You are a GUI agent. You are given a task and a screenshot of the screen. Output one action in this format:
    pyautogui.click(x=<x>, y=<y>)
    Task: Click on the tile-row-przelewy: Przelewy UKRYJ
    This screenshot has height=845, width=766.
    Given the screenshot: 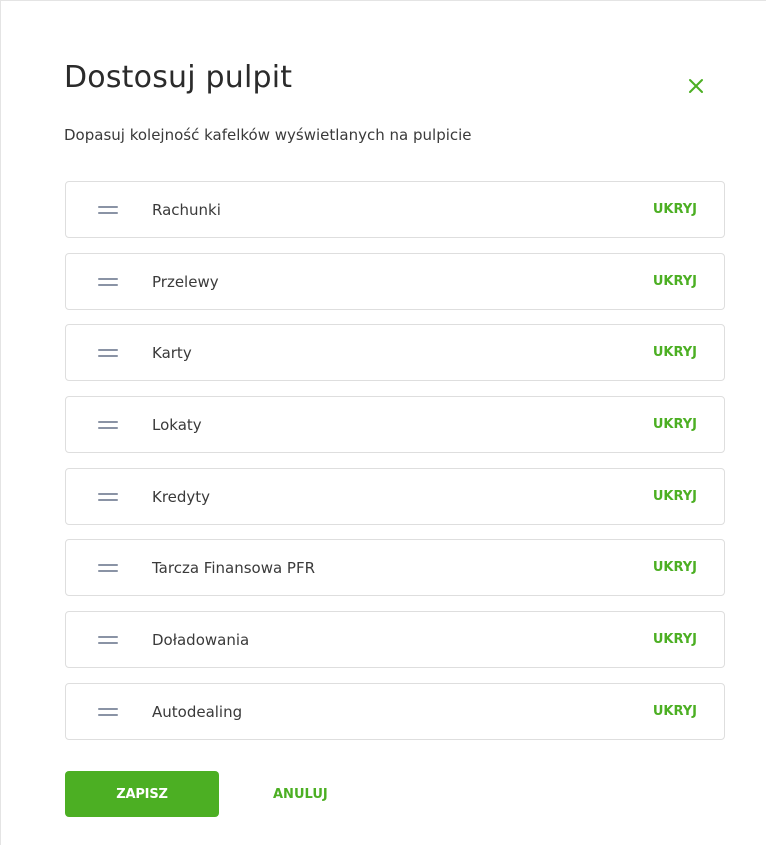 What is the action you would take?
    pyautogui.click(x=395, y=281)
    